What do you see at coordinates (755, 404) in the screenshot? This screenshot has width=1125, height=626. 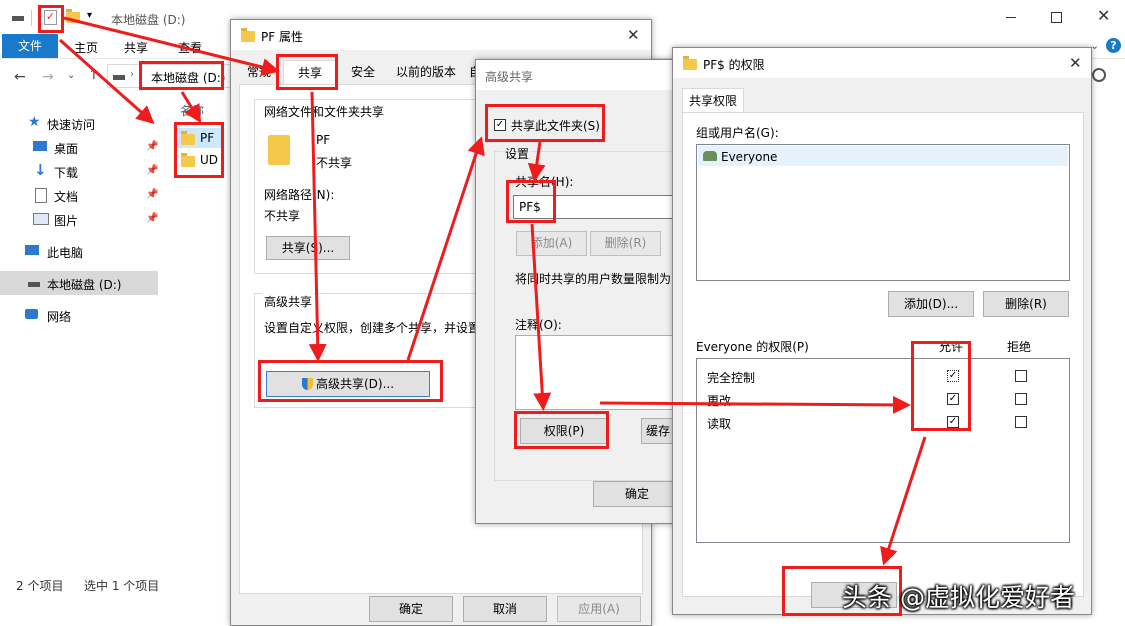 I see `arrow-to-allow-column` at bounding box center [755, 404].